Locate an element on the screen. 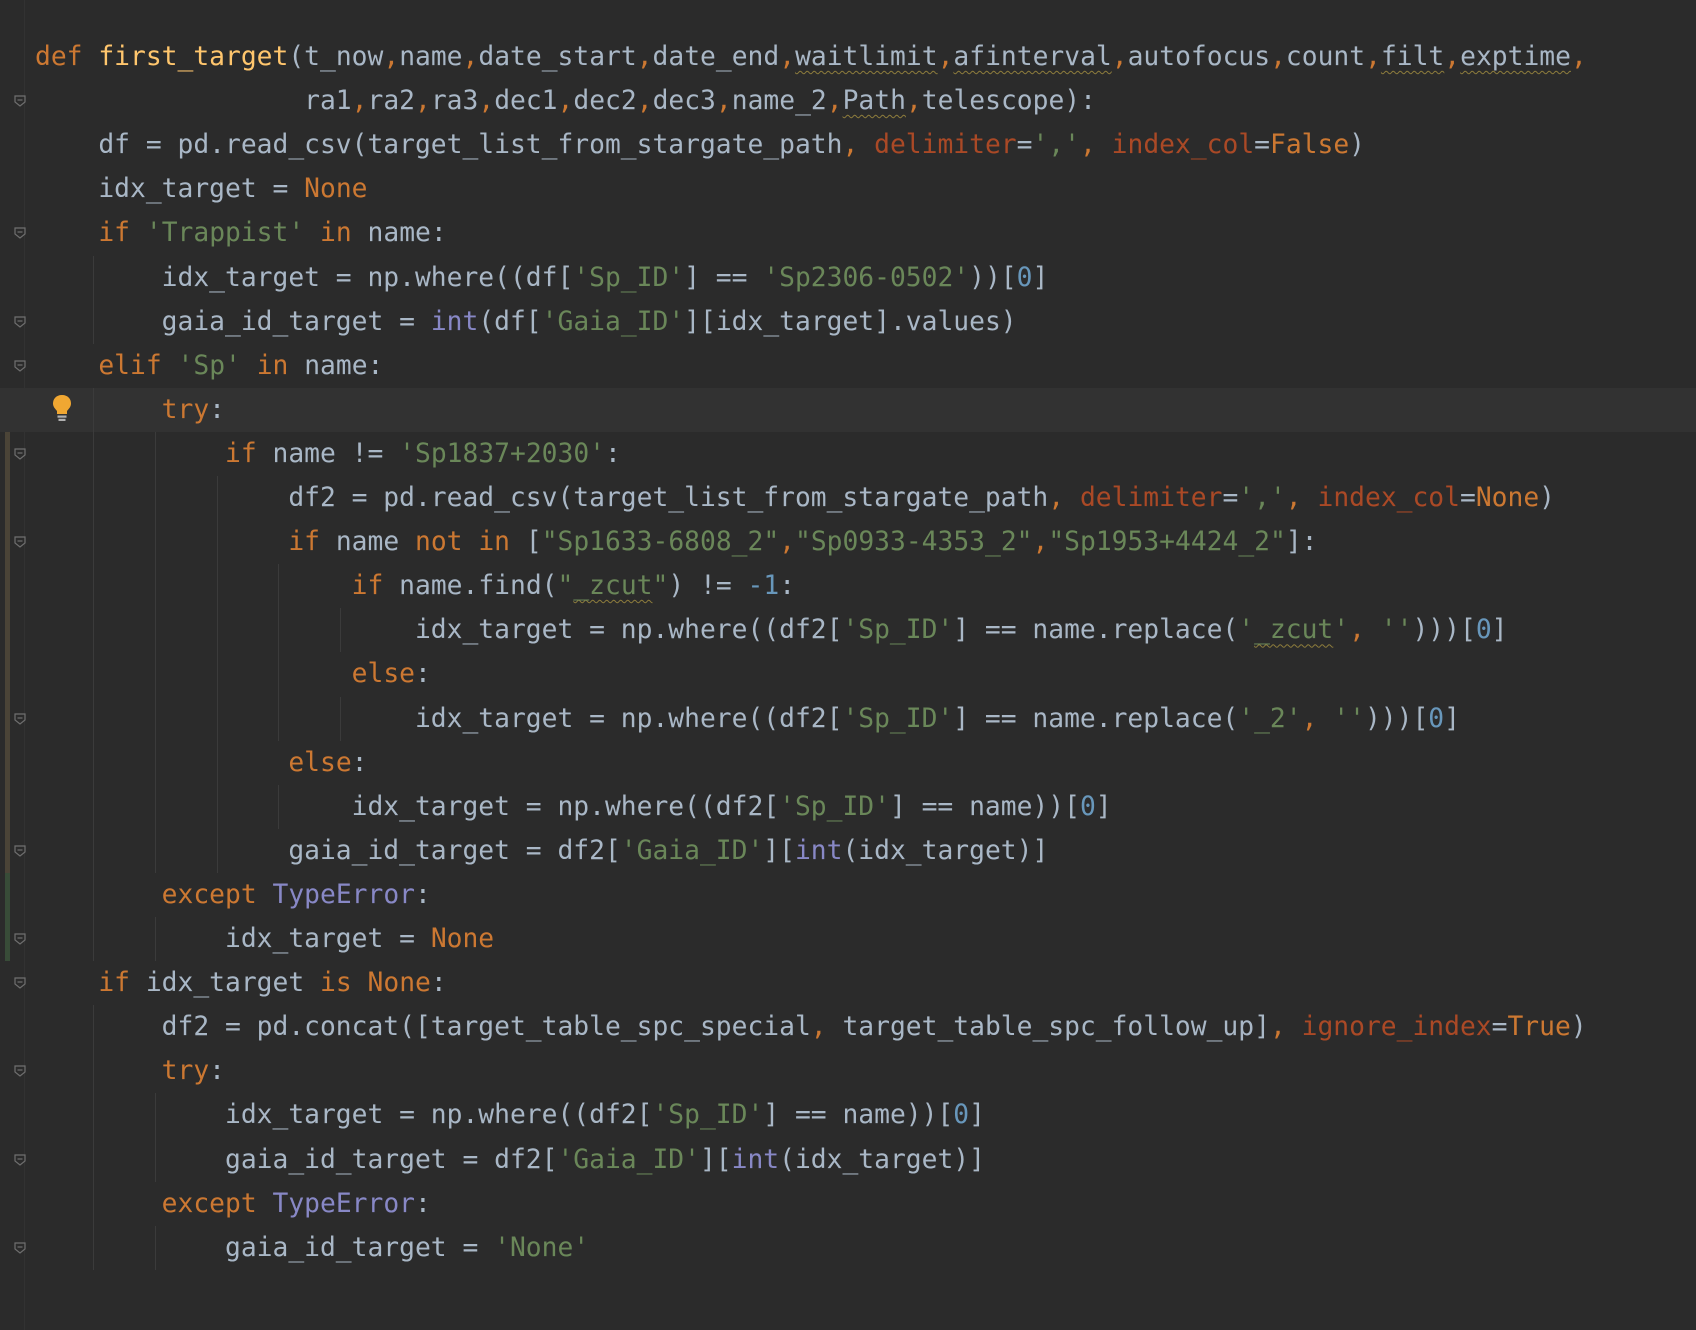 Image resolution: width=1696 pixels, height=1330 pixels. code-line: if name != 'Sp1837+2030': is located at coordinates (328, 454).